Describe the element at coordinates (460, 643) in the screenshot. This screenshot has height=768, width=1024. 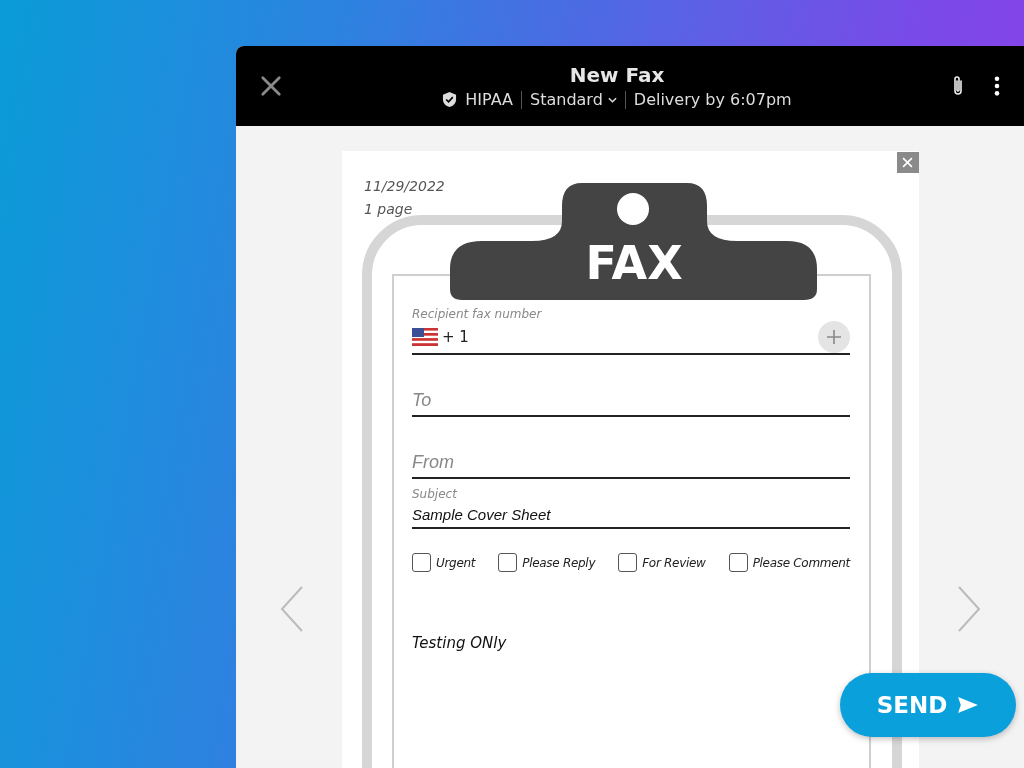
I see `message-text: Testing ONly` at that location.